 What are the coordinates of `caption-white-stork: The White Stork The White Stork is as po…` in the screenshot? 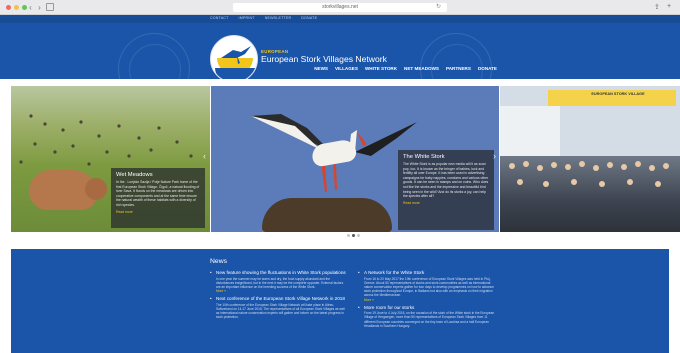 It's located at (446, 190).